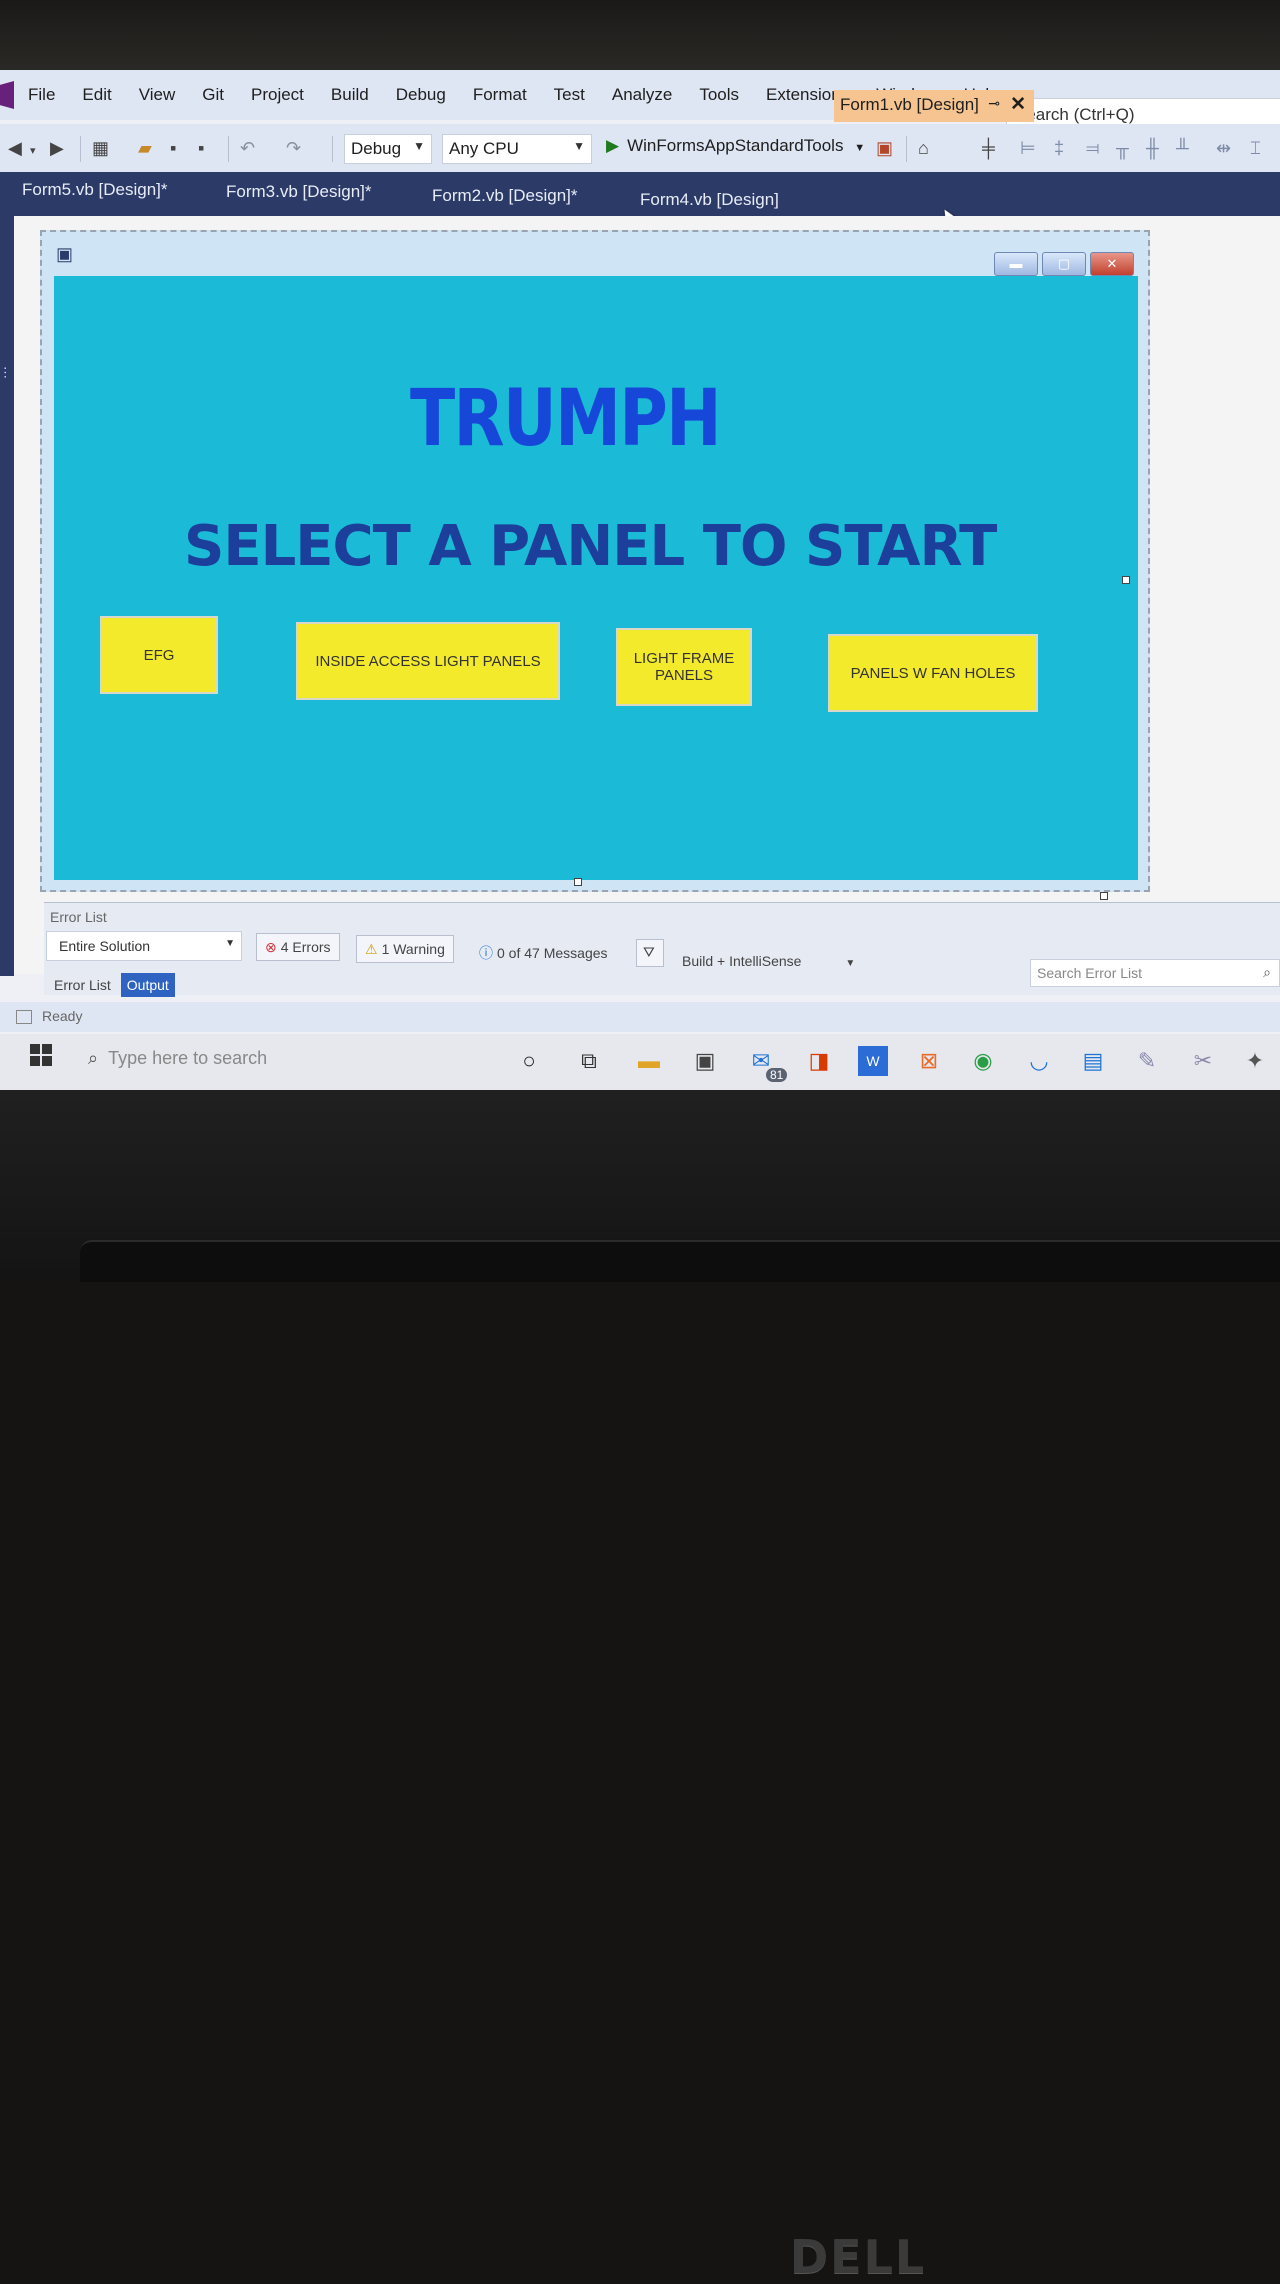 The width and height of the screenshot is (1280, 2284). I want to click on solution-configuration-select: Debug ▼, so click(388, 149).